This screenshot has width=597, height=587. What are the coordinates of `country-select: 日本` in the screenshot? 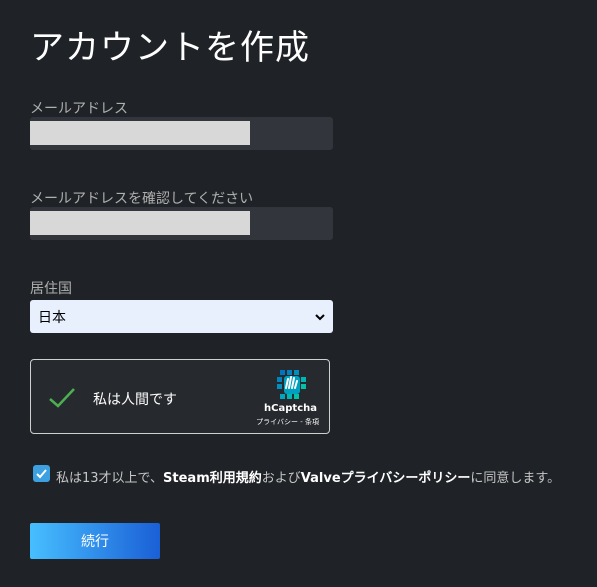 It's located at (181, 316).